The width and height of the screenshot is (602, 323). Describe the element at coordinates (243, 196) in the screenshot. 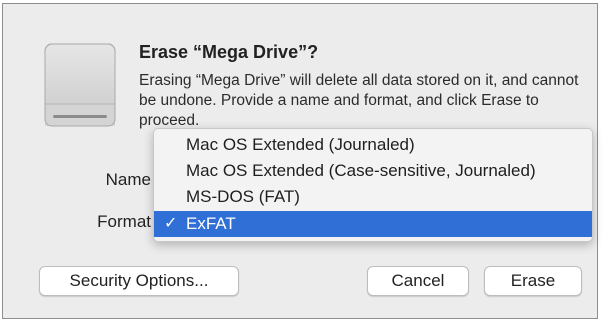

I see `menu-item-label: MS-DOS (FAT)` at that location.